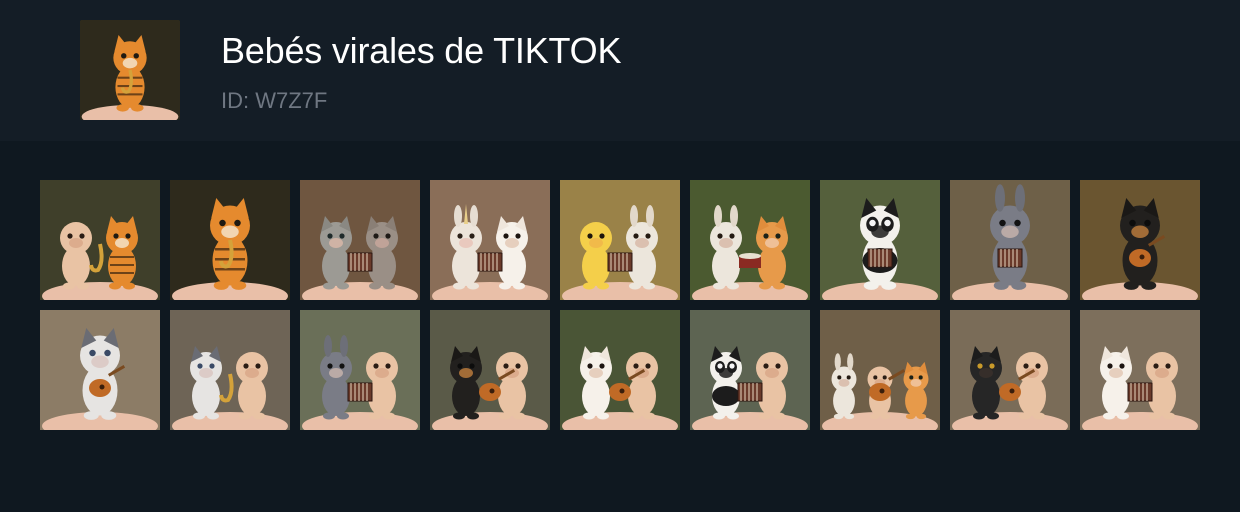  I want to click on sticker-panda-and-baby, so click(750, 370).